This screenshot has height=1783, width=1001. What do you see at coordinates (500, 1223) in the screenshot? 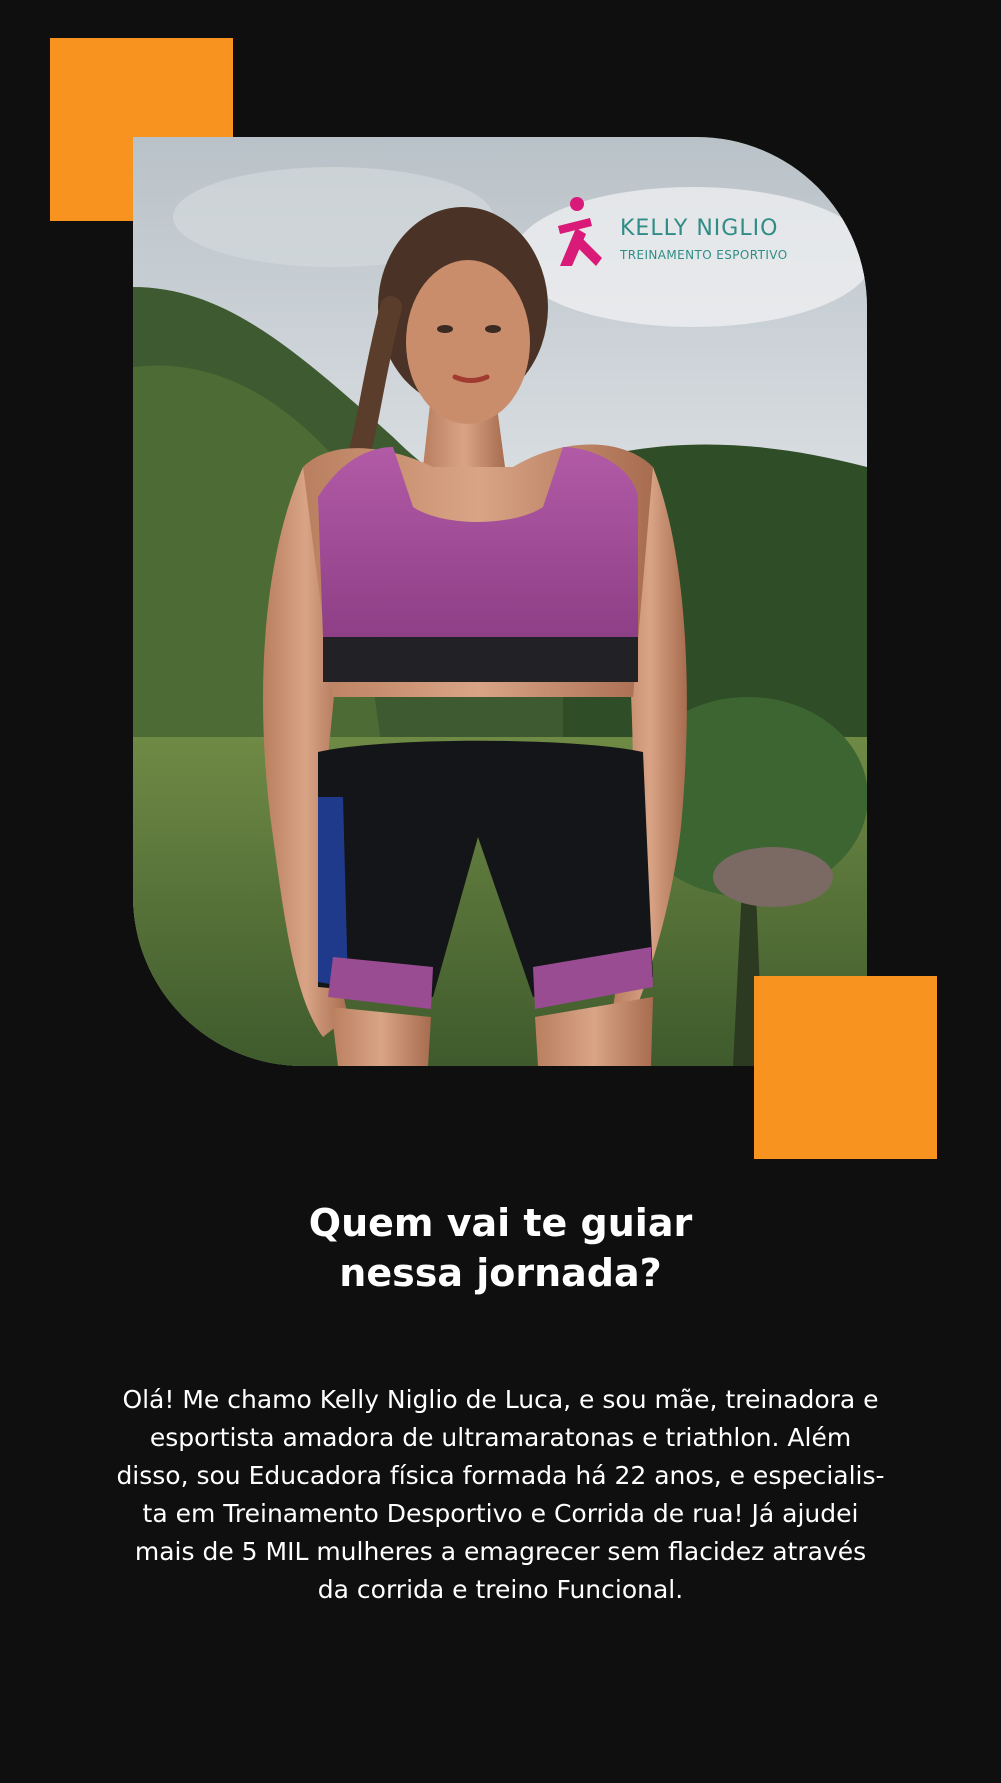
I see `section-title-line-1: Quem vai te guiar` at bounding box center [500, 1223].